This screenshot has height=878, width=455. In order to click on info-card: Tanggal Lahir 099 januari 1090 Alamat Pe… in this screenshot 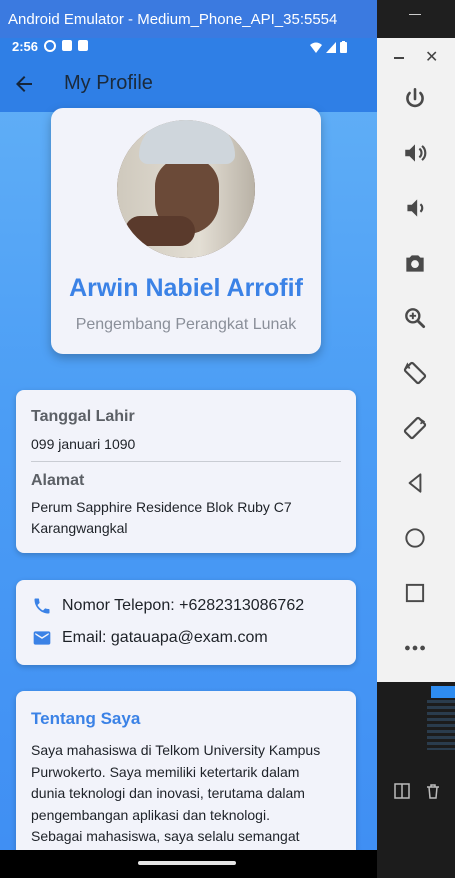, I will do `click(186, 471)`.